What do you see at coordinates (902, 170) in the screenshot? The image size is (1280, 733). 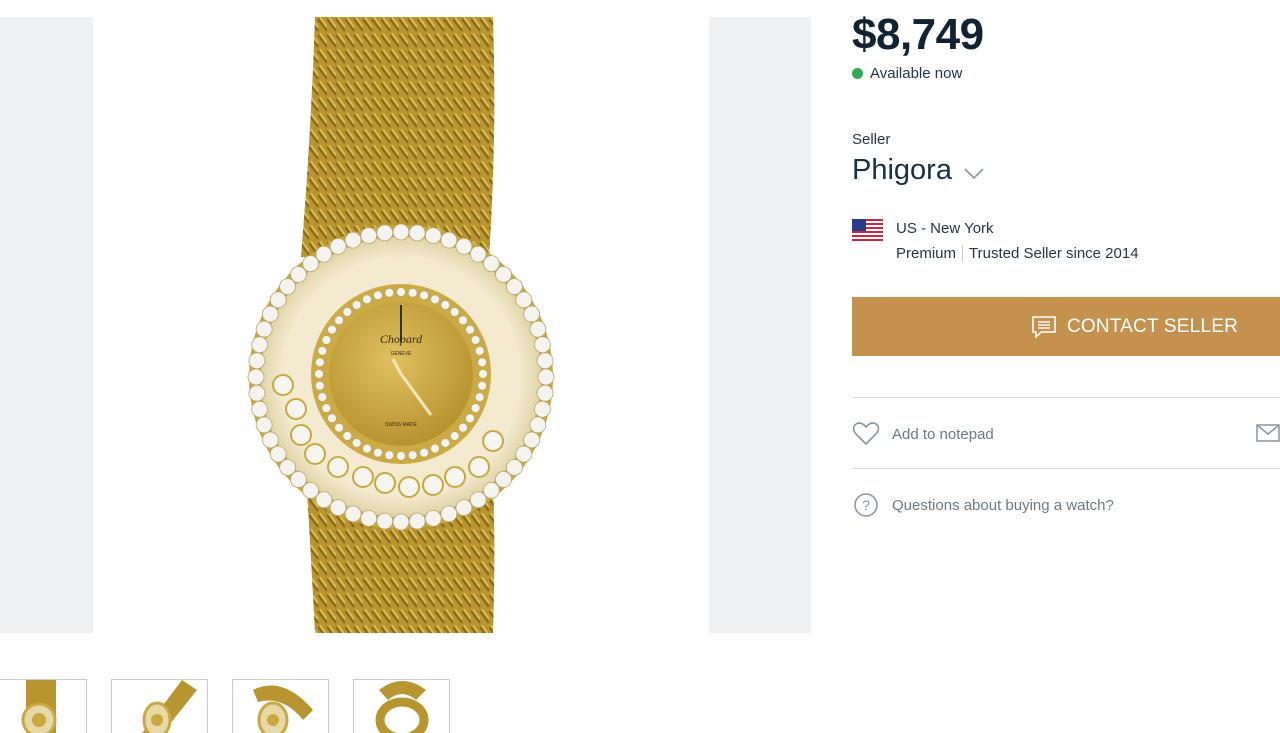 I see `seller-name: Phigora` at bounding box center [902, 170].